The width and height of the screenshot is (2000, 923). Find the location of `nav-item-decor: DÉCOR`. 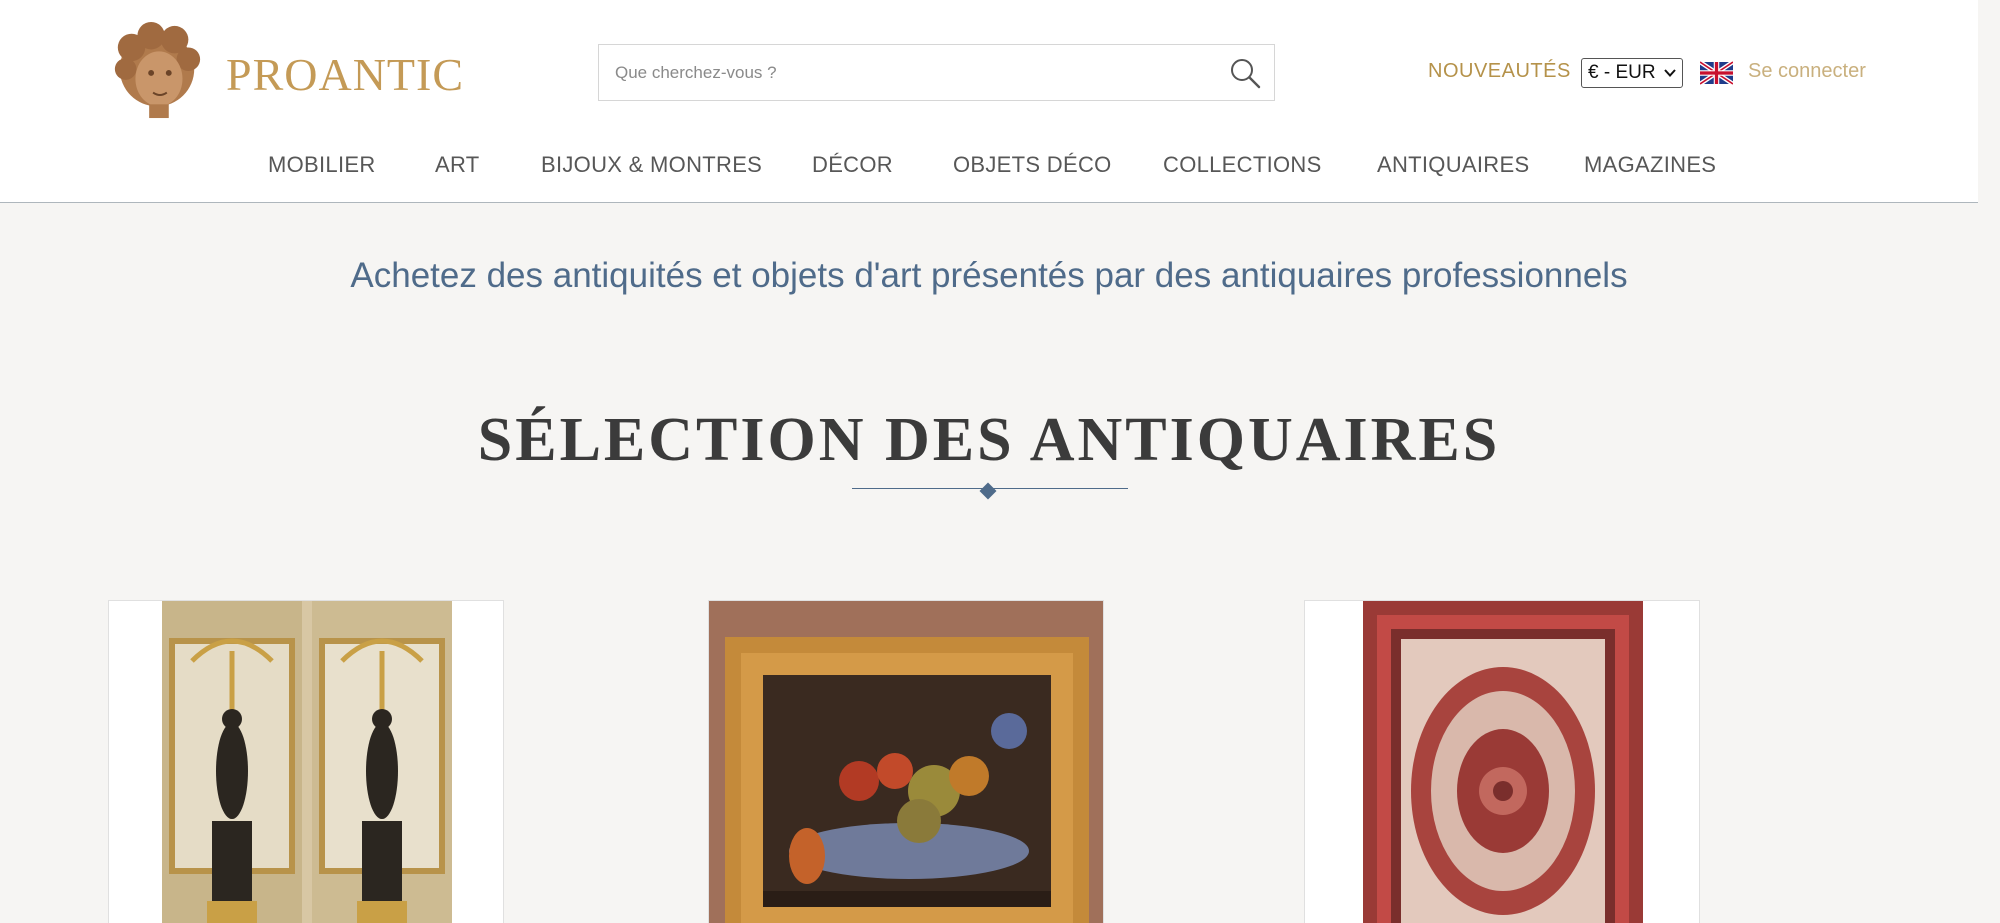

nav-item-decor: DÉCOR is located at coordinates (852, 165).